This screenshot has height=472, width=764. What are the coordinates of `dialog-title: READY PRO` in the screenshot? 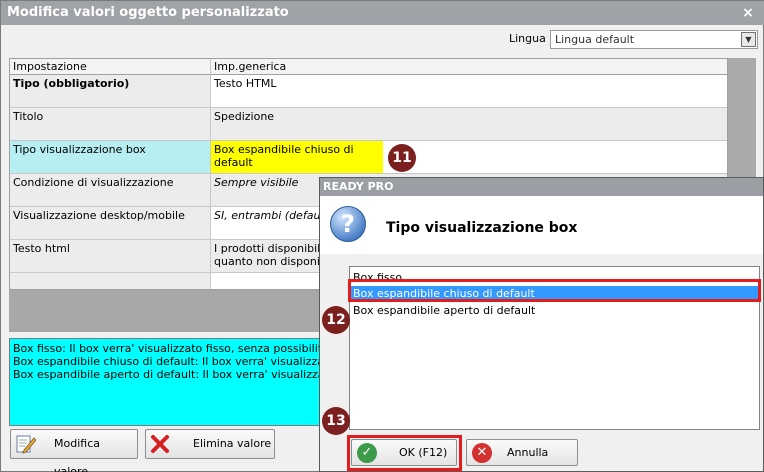 It's located at (541, 187).